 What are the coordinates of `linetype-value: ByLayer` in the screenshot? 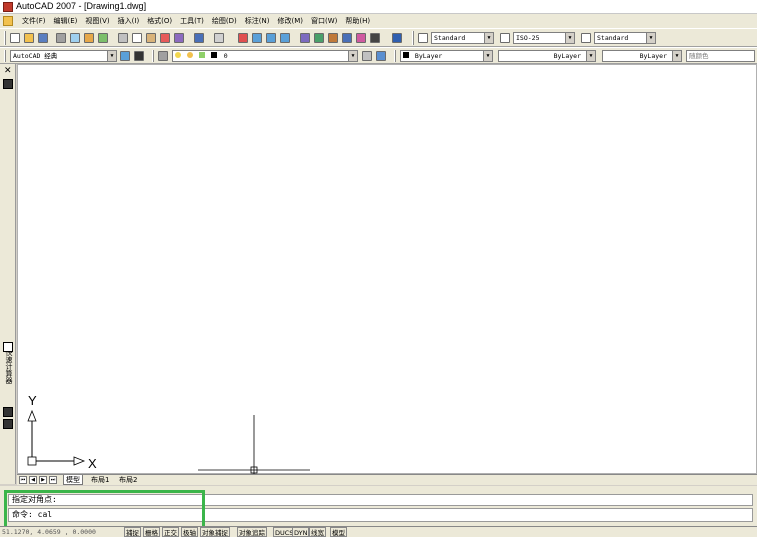 It's located at (567, 56).